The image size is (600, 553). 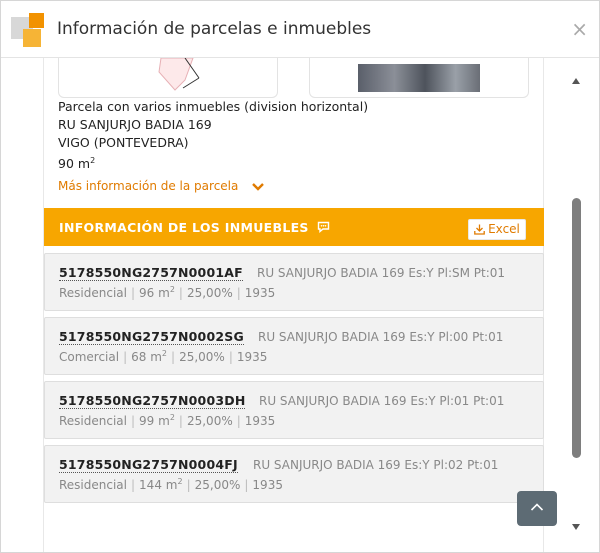 What do you see at coordinates (382, 401) in the screenshot?
I see `property-address: RU SANJURJO BADIA 169 Es:Y Pl:01 Pt:01` at bounding box center [382, 401].